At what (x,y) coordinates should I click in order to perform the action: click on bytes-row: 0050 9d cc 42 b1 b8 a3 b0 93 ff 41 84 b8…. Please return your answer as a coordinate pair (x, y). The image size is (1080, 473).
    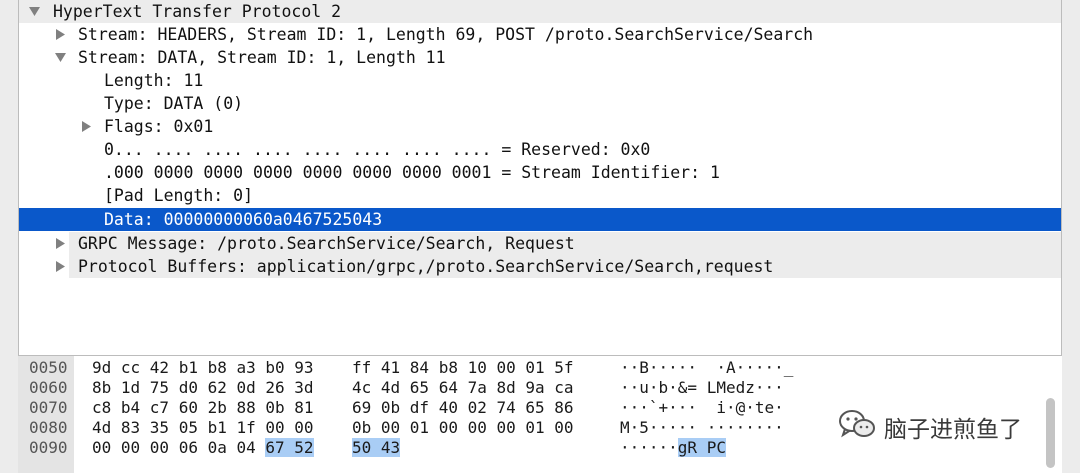
    Looking at the image, I should click on (540, 368).